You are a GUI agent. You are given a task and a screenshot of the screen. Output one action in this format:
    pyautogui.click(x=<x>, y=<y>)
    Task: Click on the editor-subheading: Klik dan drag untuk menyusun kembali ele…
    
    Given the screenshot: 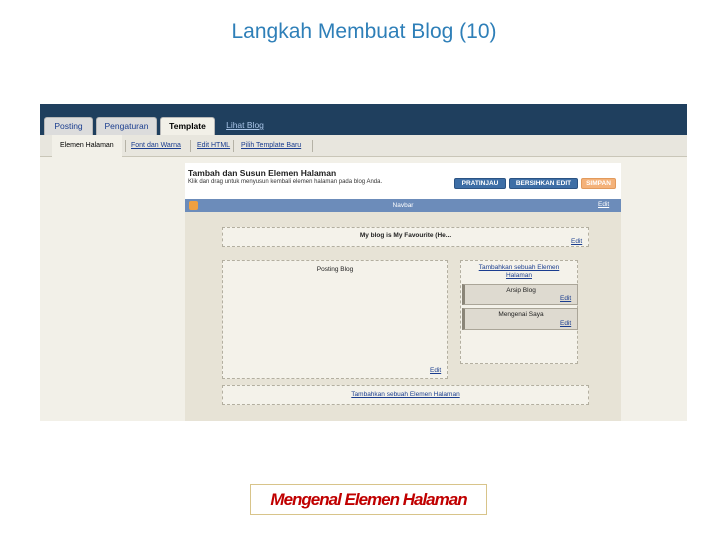 What is the action you would take?
    pyautogui.click(x=285, y=182)
    